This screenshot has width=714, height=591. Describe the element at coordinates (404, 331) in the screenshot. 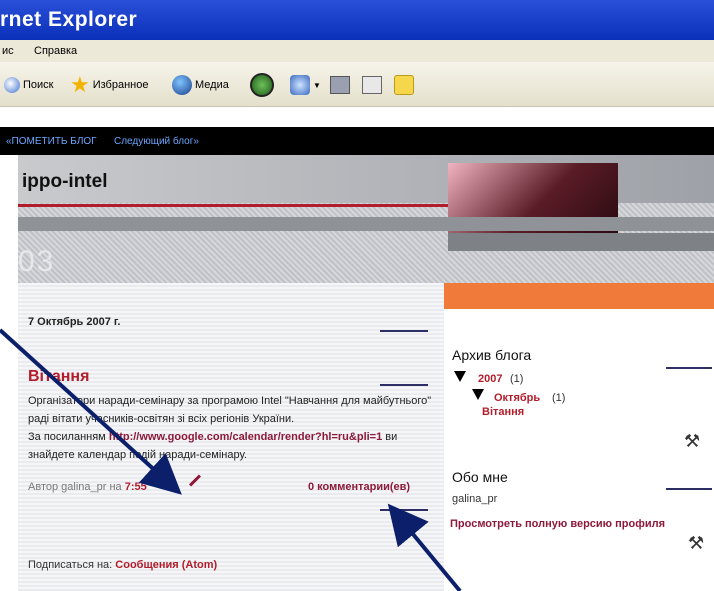

I see `date-underline` at that location.